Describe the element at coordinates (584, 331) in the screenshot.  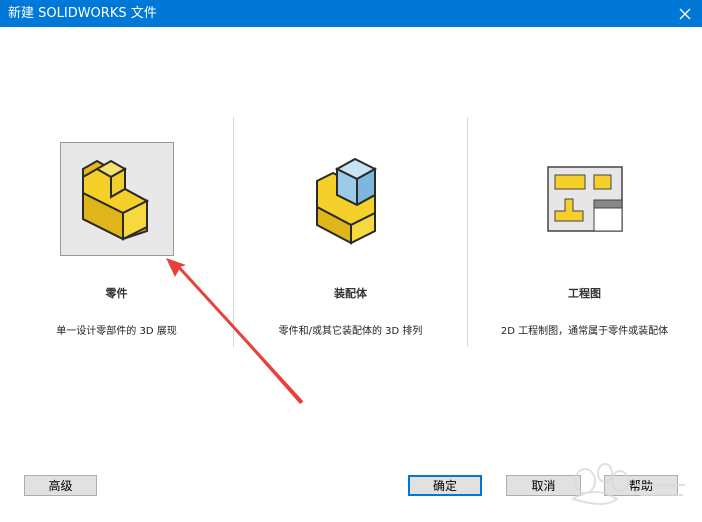
I see `option-drawing-description: 2D 工程制图，通常属于零件或装配体` at that location.